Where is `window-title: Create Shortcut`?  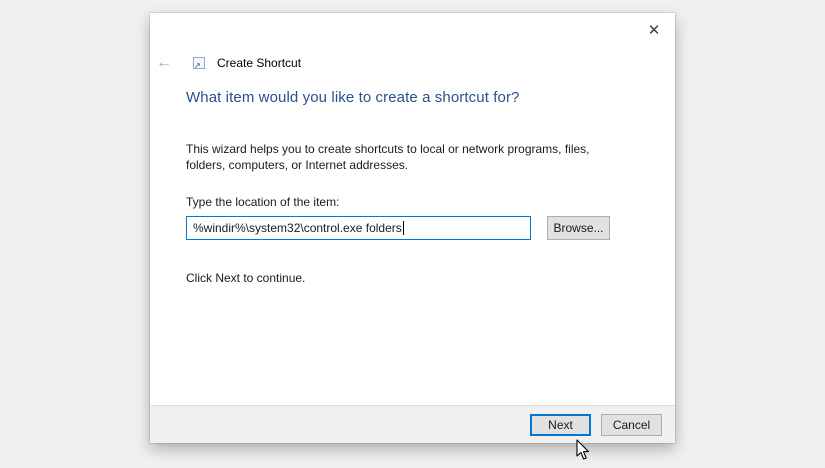 window-title: Create Shortcut is located at coordinates (259, 63).